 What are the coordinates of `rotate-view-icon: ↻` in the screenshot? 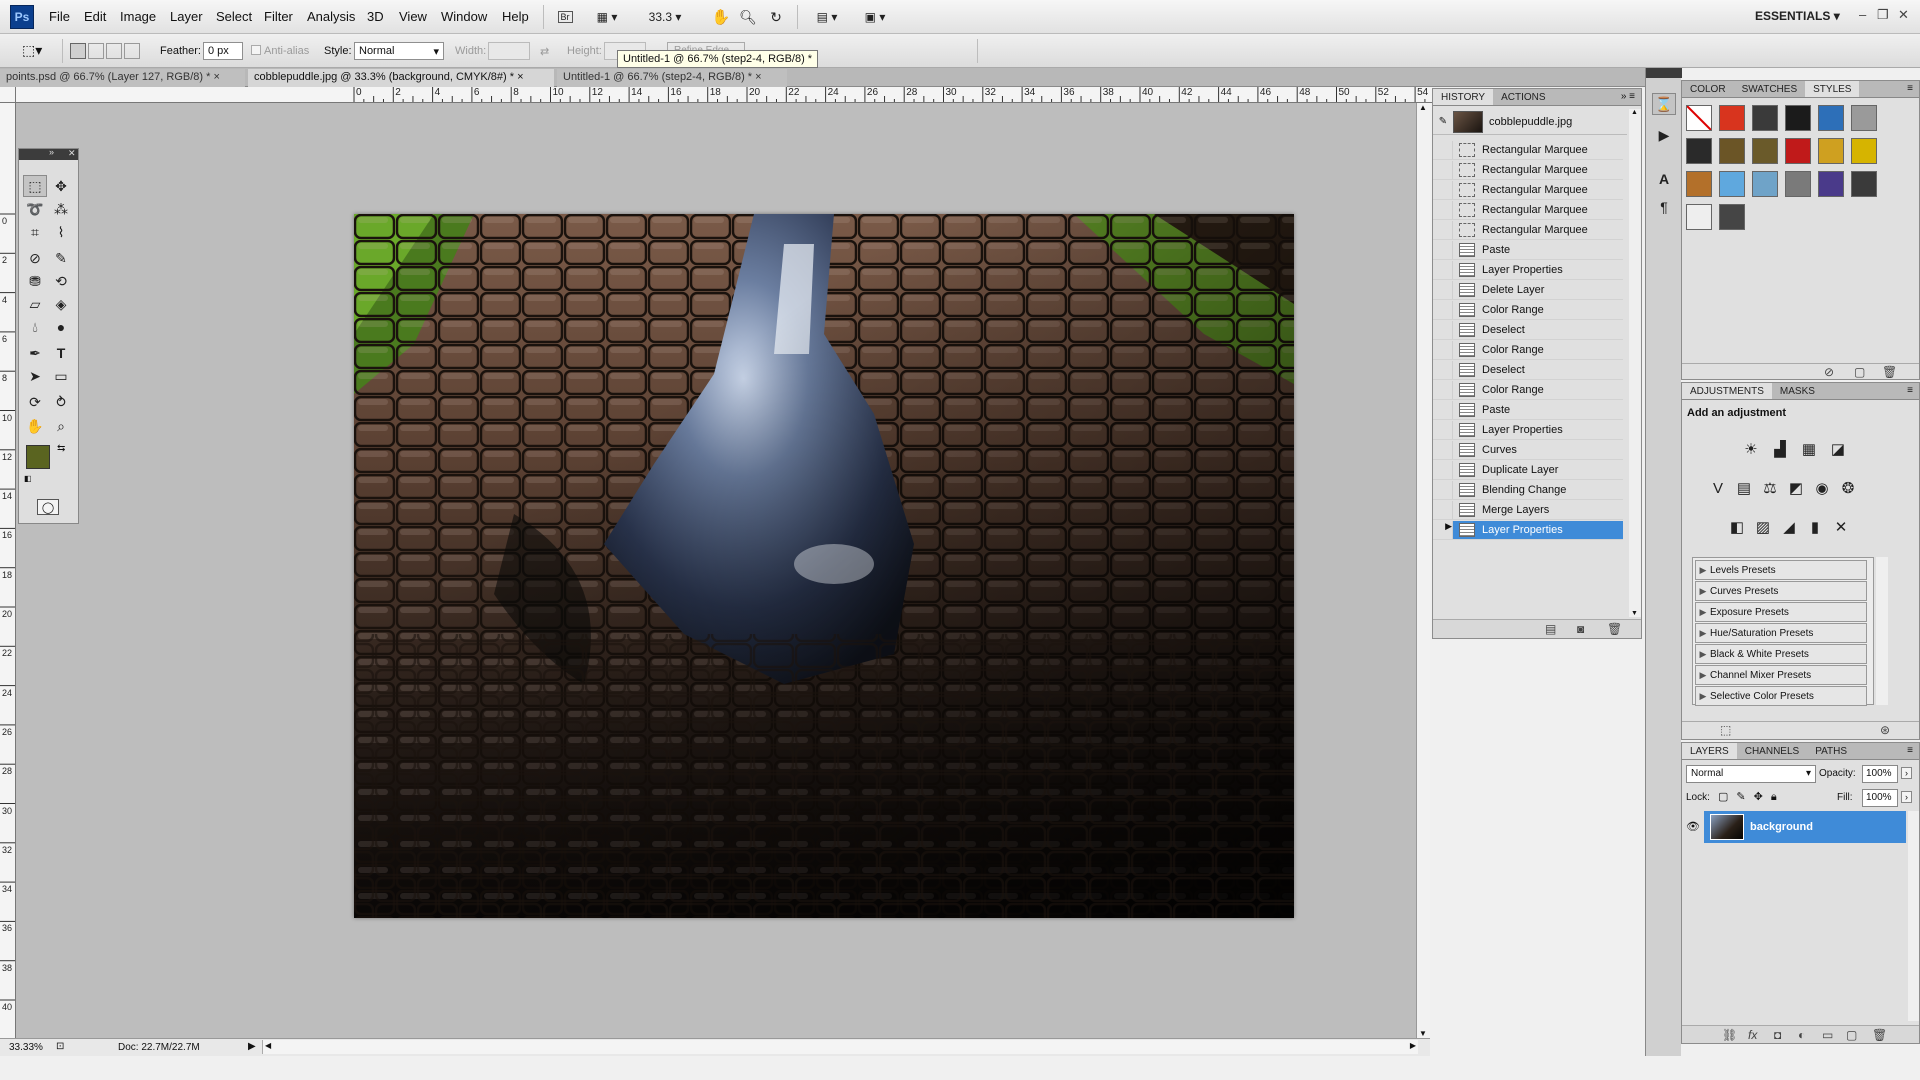 It's located at (776, 17).